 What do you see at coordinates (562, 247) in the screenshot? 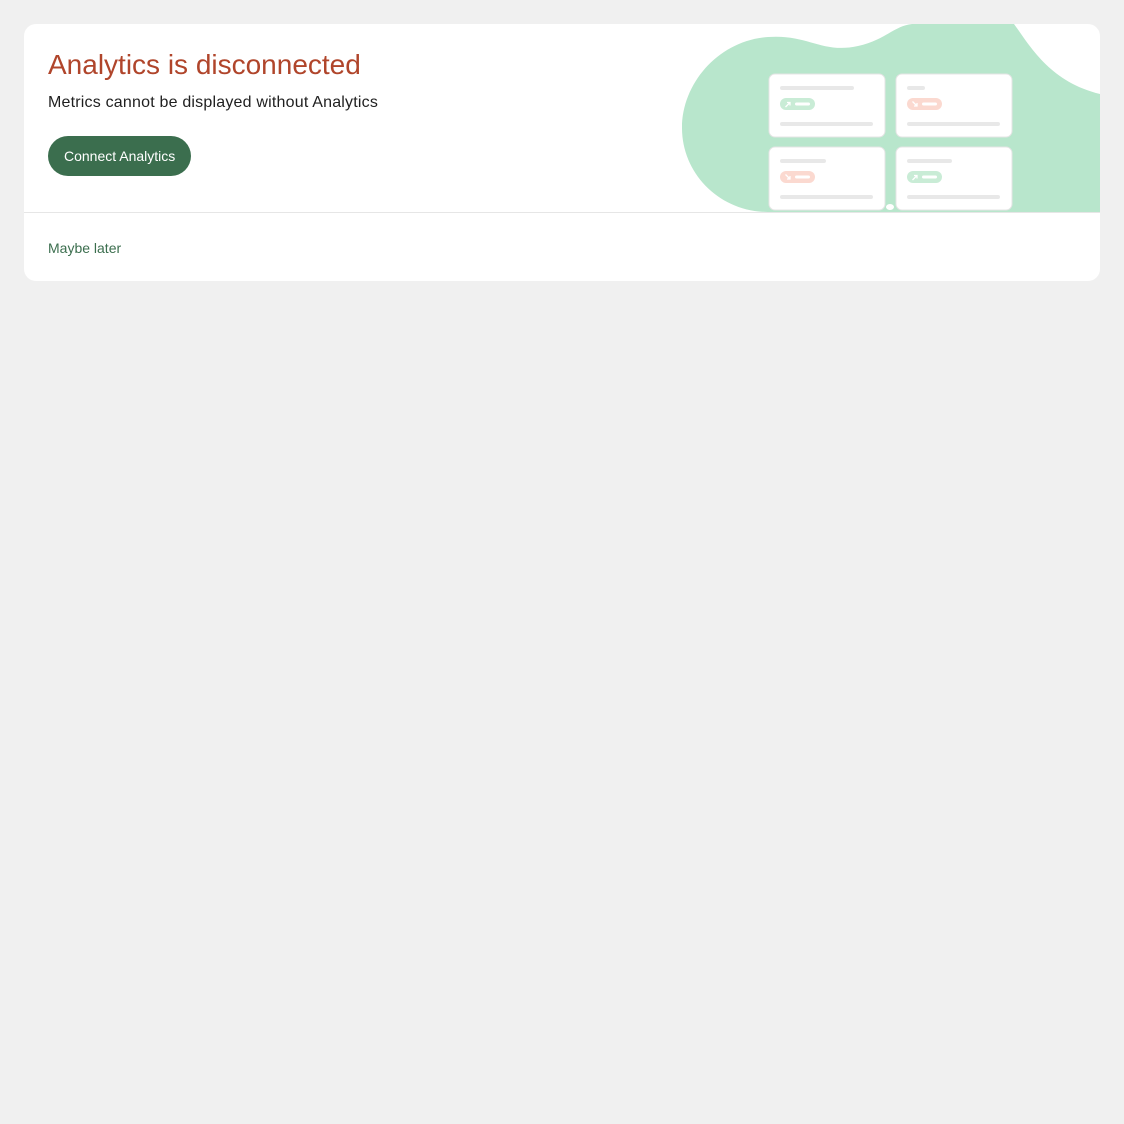
I see `card-footer: Maybe later` at bounding box center [562, 247].